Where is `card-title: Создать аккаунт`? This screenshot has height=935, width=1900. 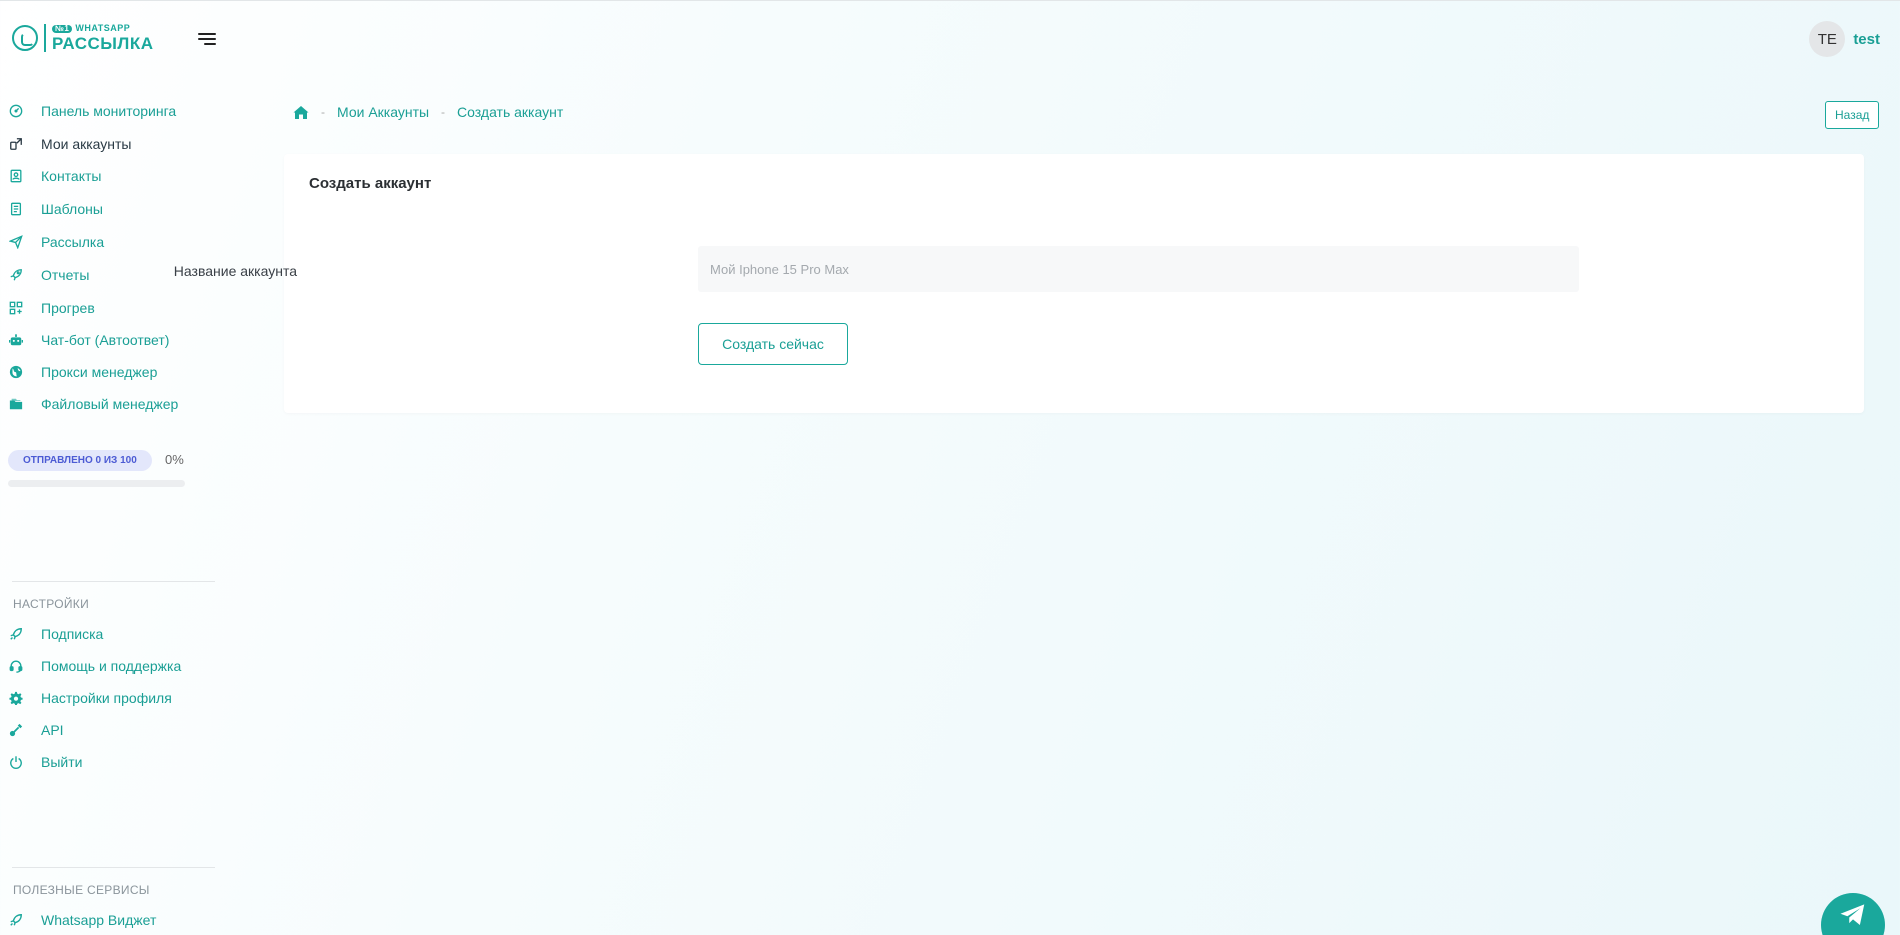 card-title: Создать аккаунт is located at coordinates (370, 183).